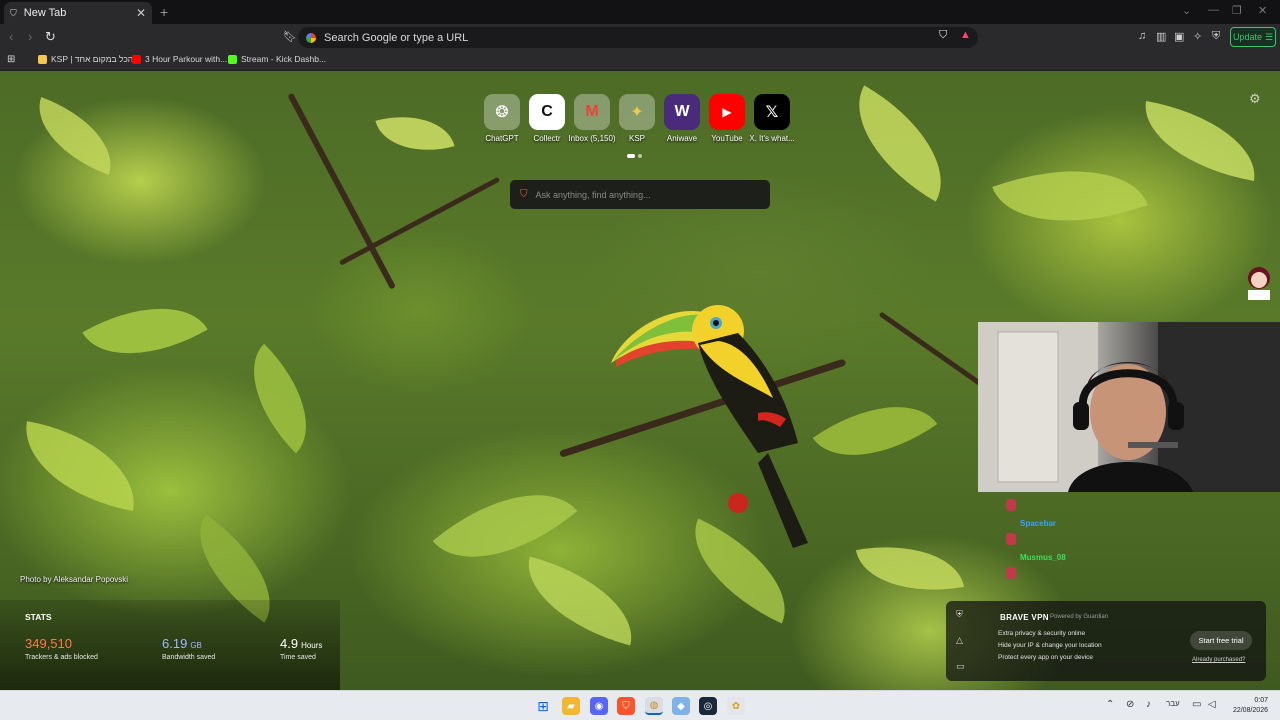  Describe the element at coordinates (30, 36) in the screenshot. I see `forward-icon: ›` at that location.